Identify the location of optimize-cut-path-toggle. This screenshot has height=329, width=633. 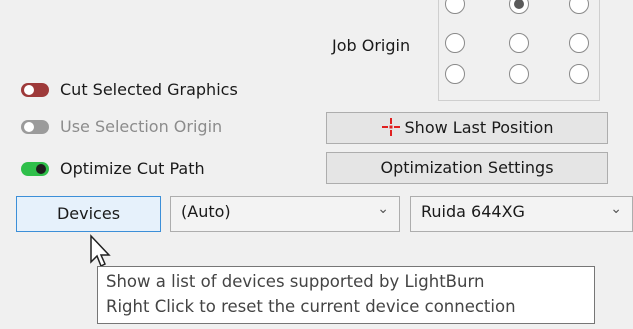
(35, 169).